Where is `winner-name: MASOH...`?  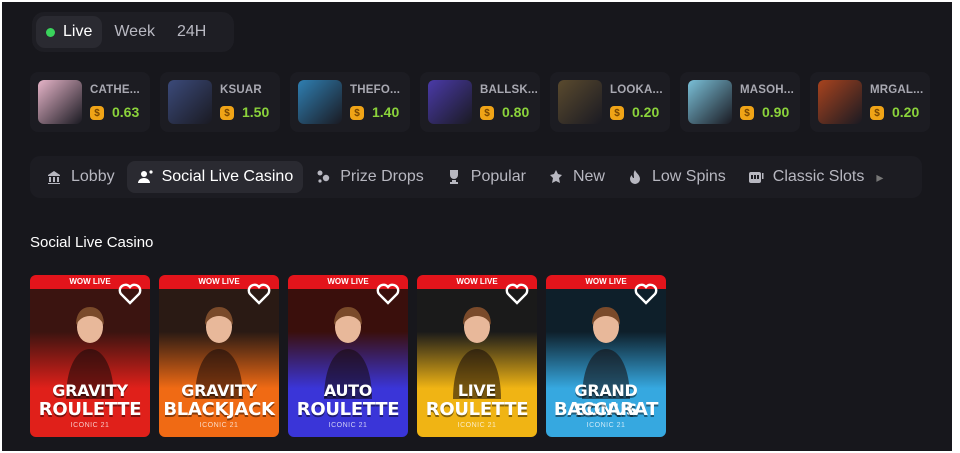
winner-name: MASOH... is located at coordinates (767, 90).